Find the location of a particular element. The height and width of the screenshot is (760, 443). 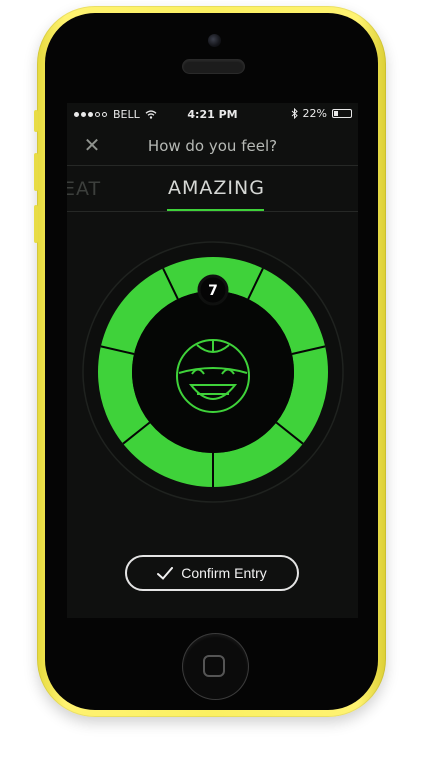

active-tab-indicator is located at coordinates (215, 210).